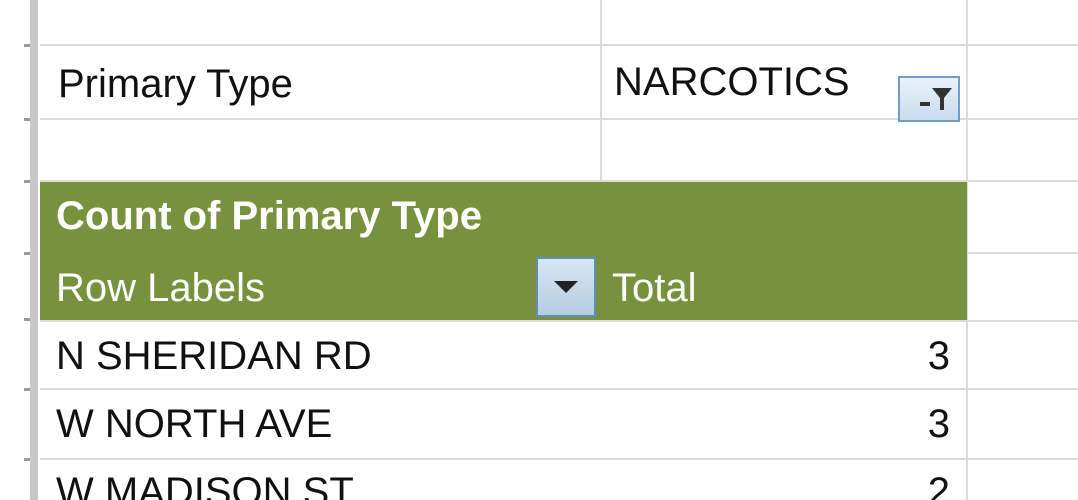  What do you see at coordinates (915, 484) in the screenshot?
I see `row-value: 2` at bounding box center [915, 484].